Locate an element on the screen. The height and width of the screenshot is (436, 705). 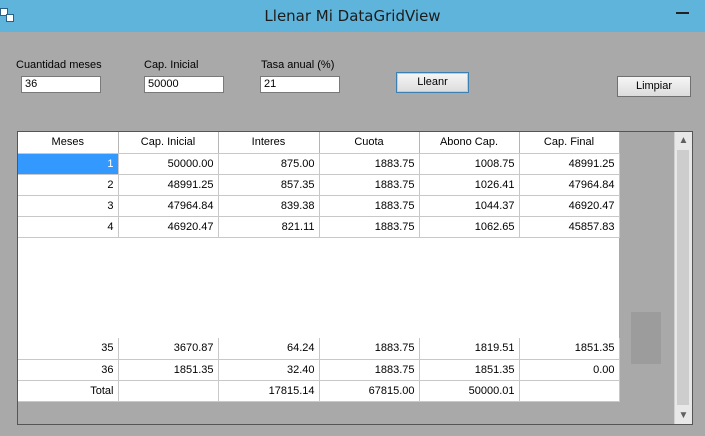
table-row: 36 1851.35 32.40 1883.75 1851.35 0.00 is located at coordinates (319, 370).